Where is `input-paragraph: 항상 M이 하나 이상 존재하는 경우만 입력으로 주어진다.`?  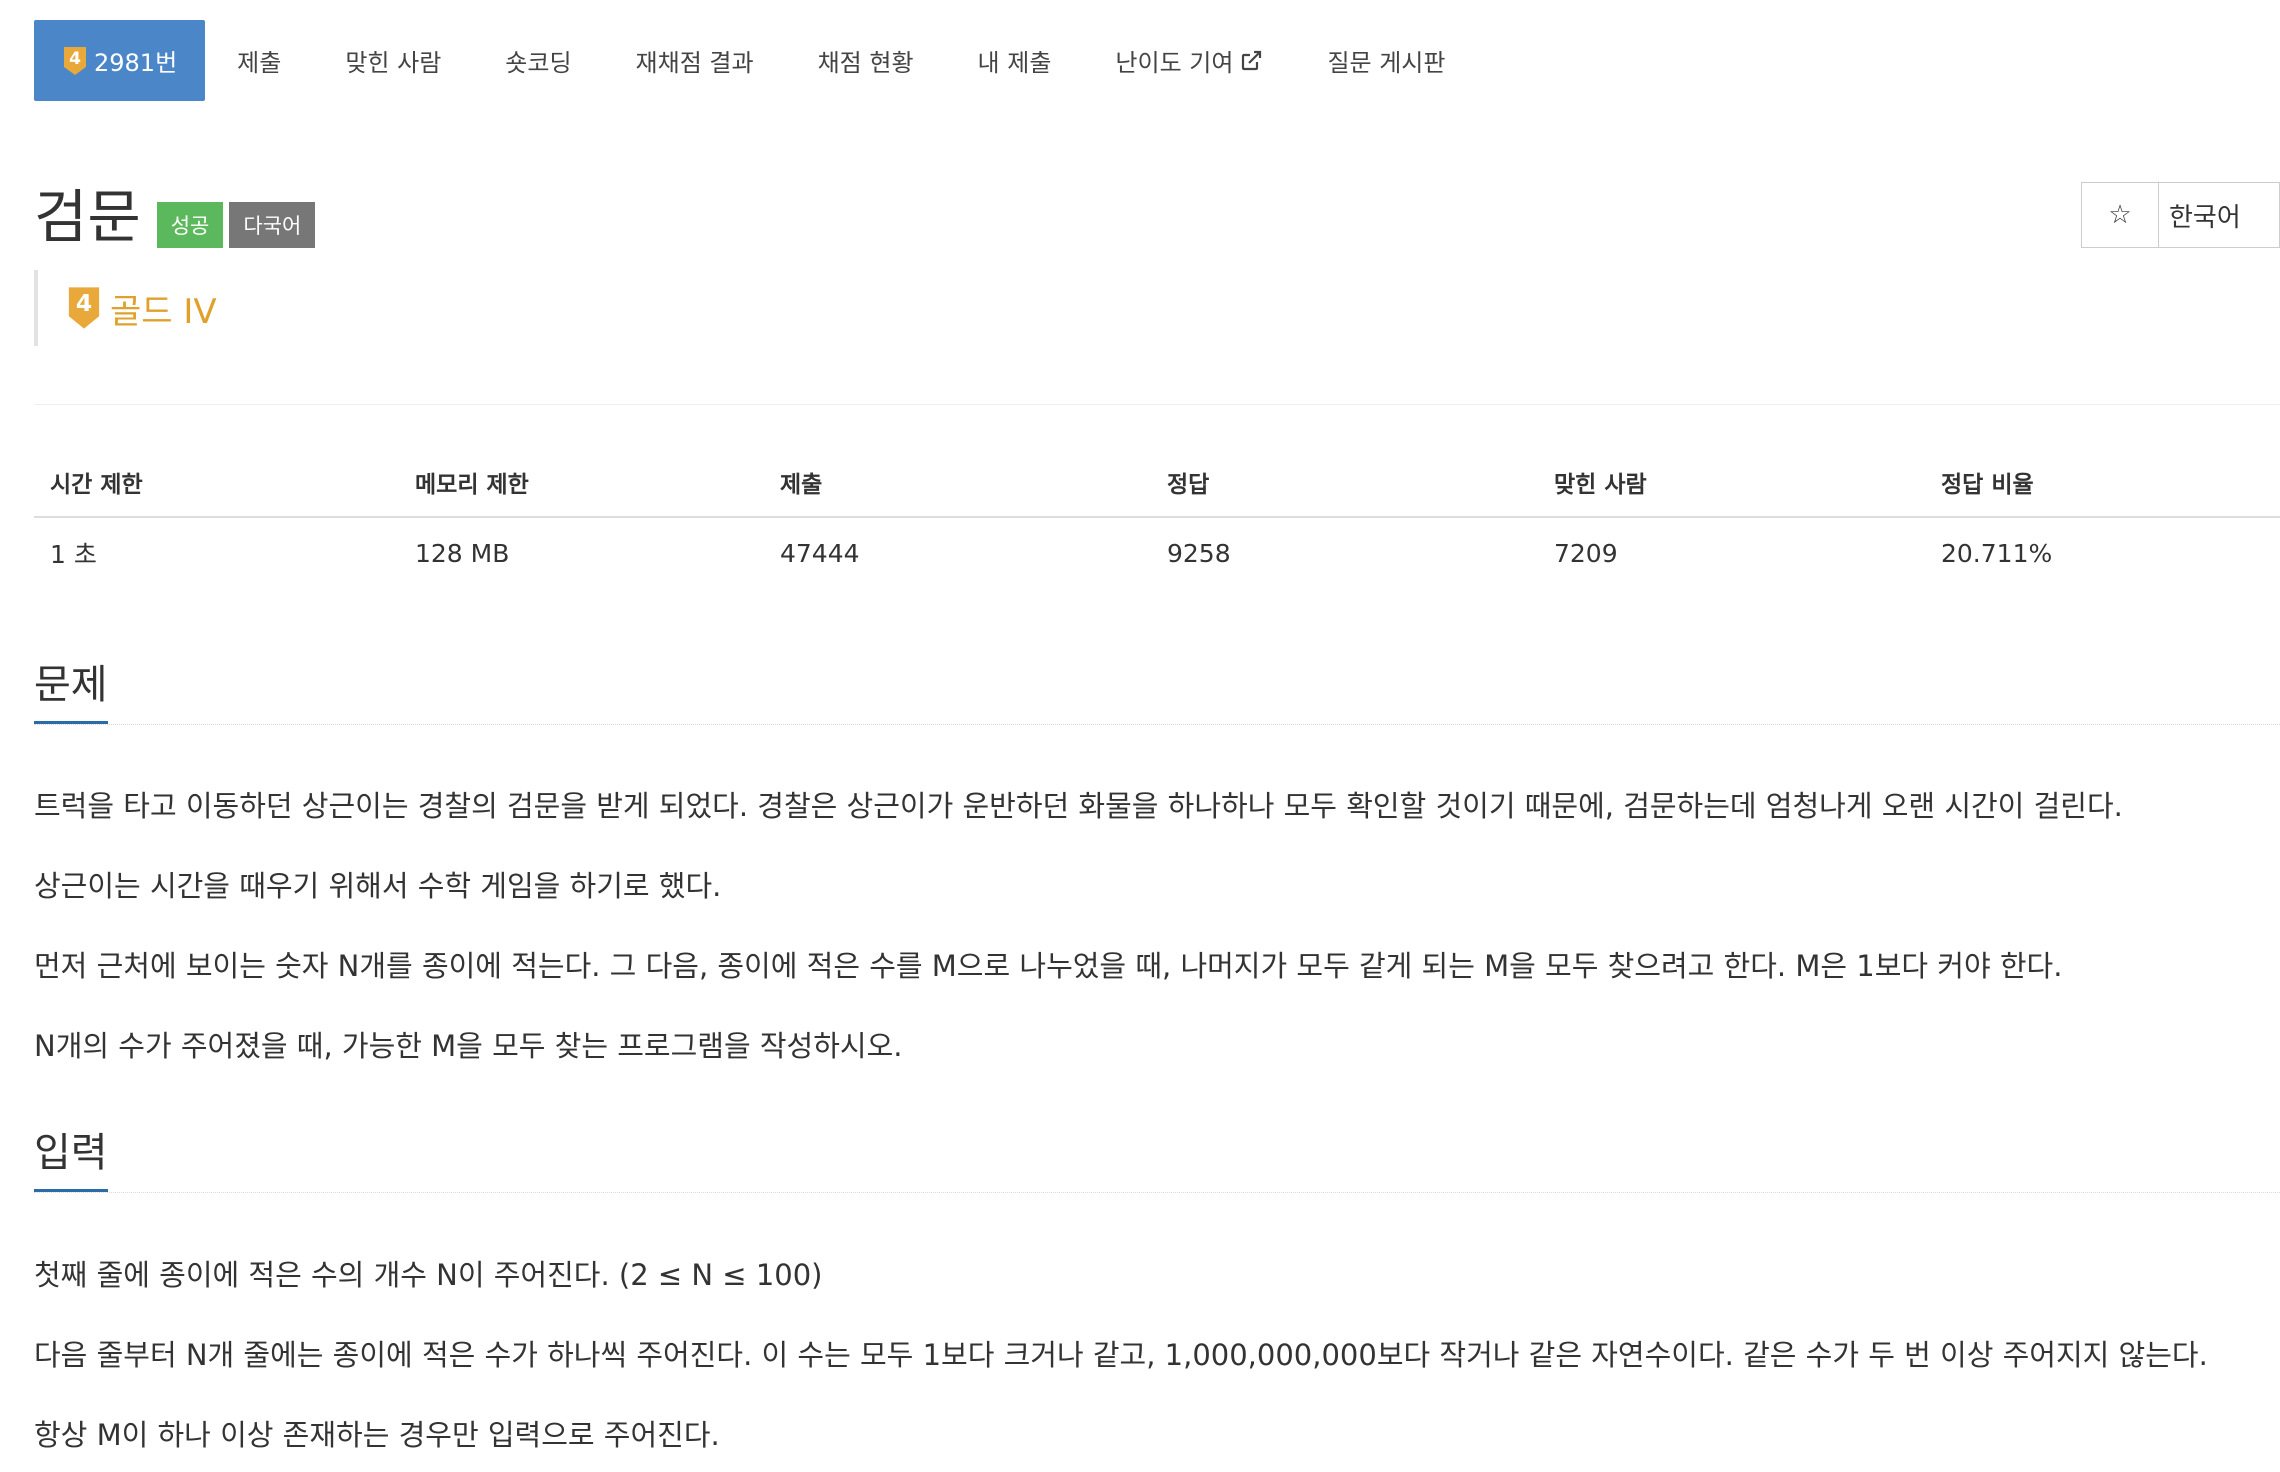 input-paragraph: 항상 M이 하나 이상 존재하는 경우만 입력으로 주어진다. is located at coordinates (377, 1435).